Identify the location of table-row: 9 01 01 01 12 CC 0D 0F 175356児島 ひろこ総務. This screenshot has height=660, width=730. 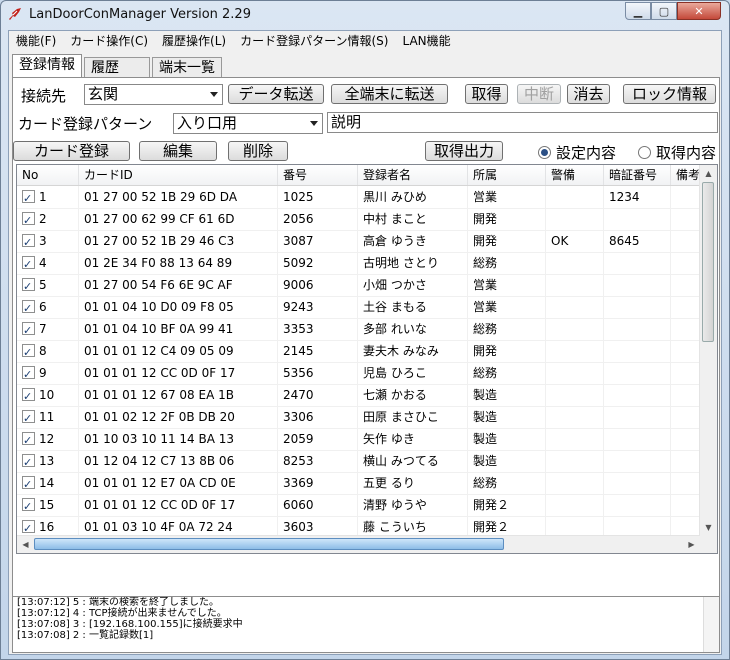
(364, 373).